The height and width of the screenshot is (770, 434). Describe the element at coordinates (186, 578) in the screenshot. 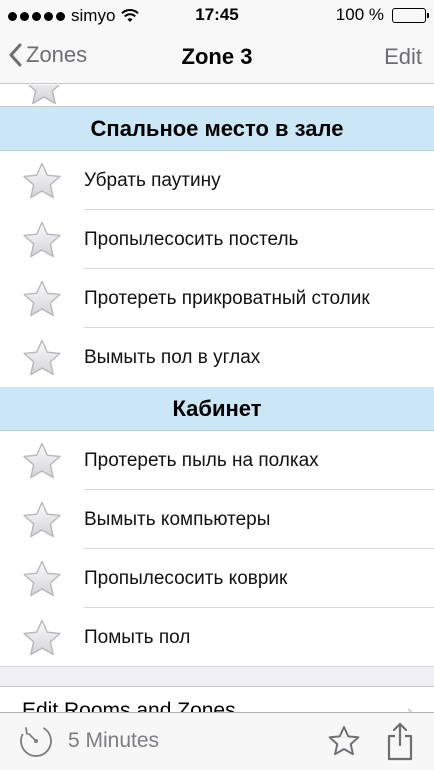

I see `task-label: Пропылесосить коврик` at that location.